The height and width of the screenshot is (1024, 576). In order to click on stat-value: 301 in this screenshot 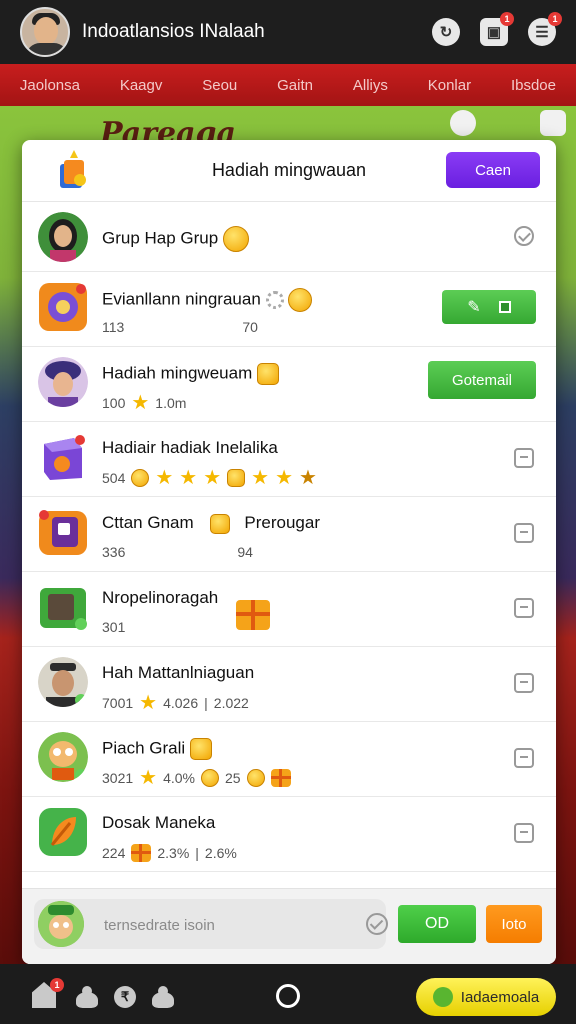, I will do `click(114, 627)`.